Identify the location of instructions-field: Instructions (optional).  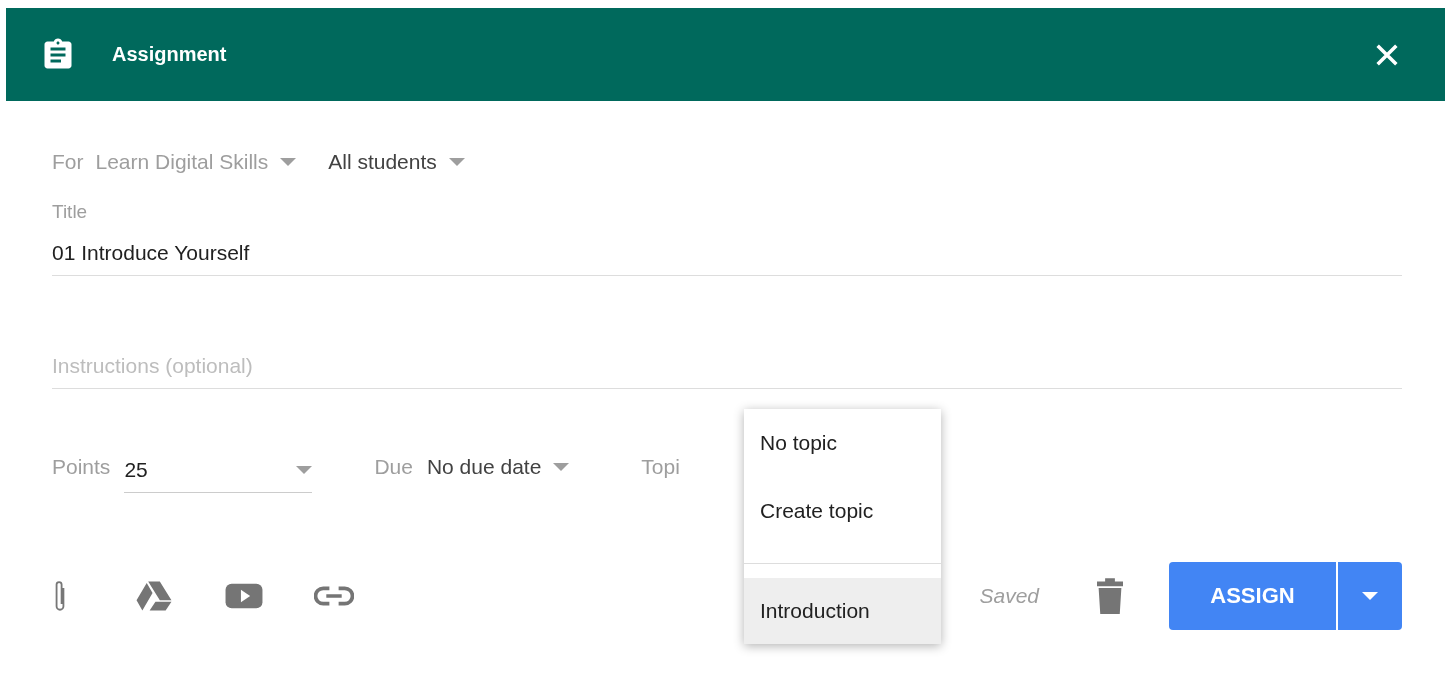
(727, 371).